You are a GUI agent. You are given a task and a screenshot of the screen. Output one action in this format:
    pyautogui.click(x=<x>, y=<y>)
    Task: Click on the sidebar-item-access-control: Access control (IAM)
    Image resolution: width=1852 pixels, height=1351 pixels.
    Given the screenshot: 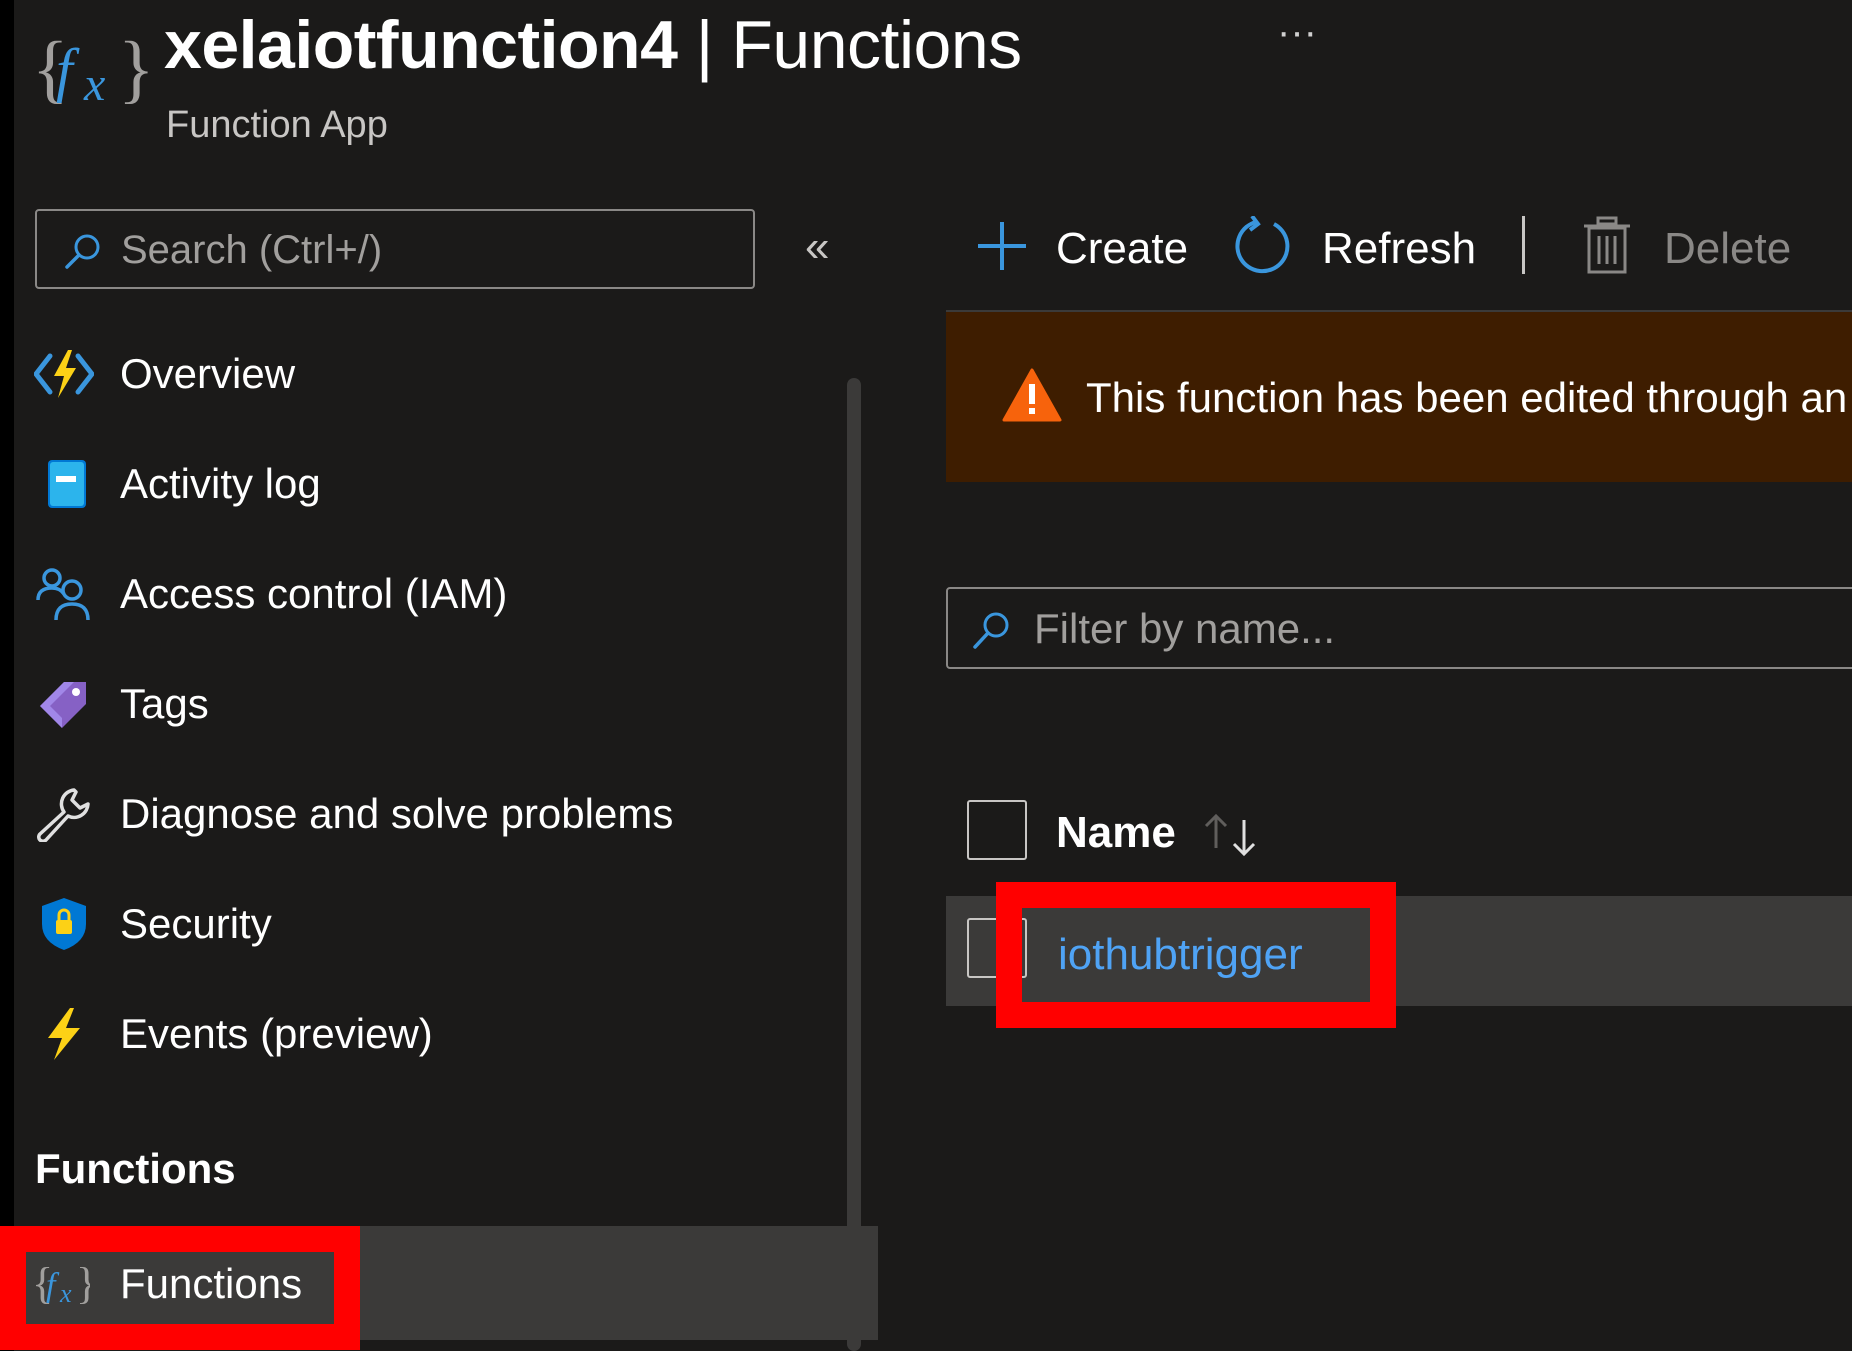 What is the action you would take?
    pyautogui.click(x=429, y=593)
    